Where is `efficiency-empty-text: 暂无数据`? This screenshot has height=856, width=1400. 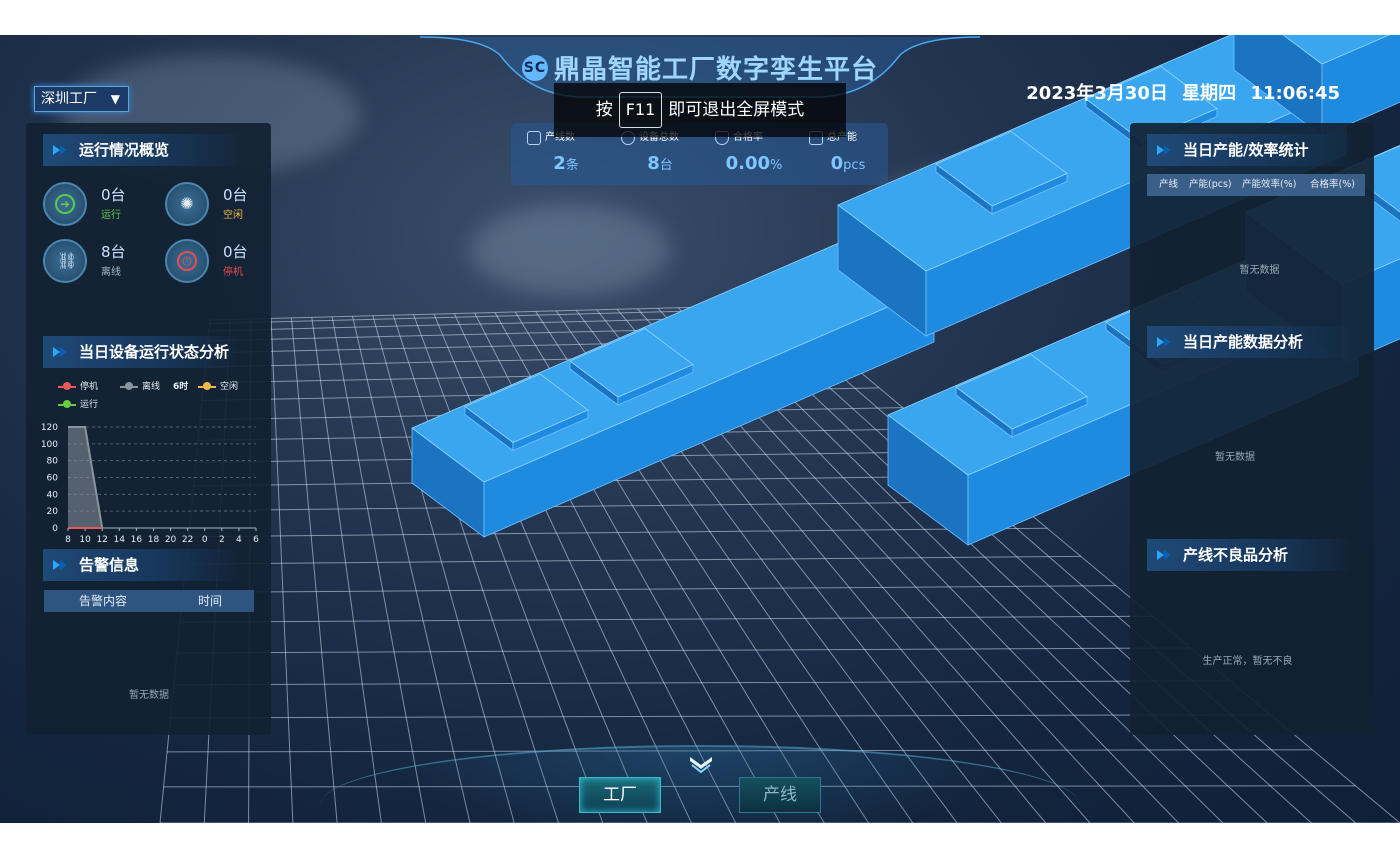
efficiency-empty-text: 暂无数据 is located at coordinates (1259, 270).